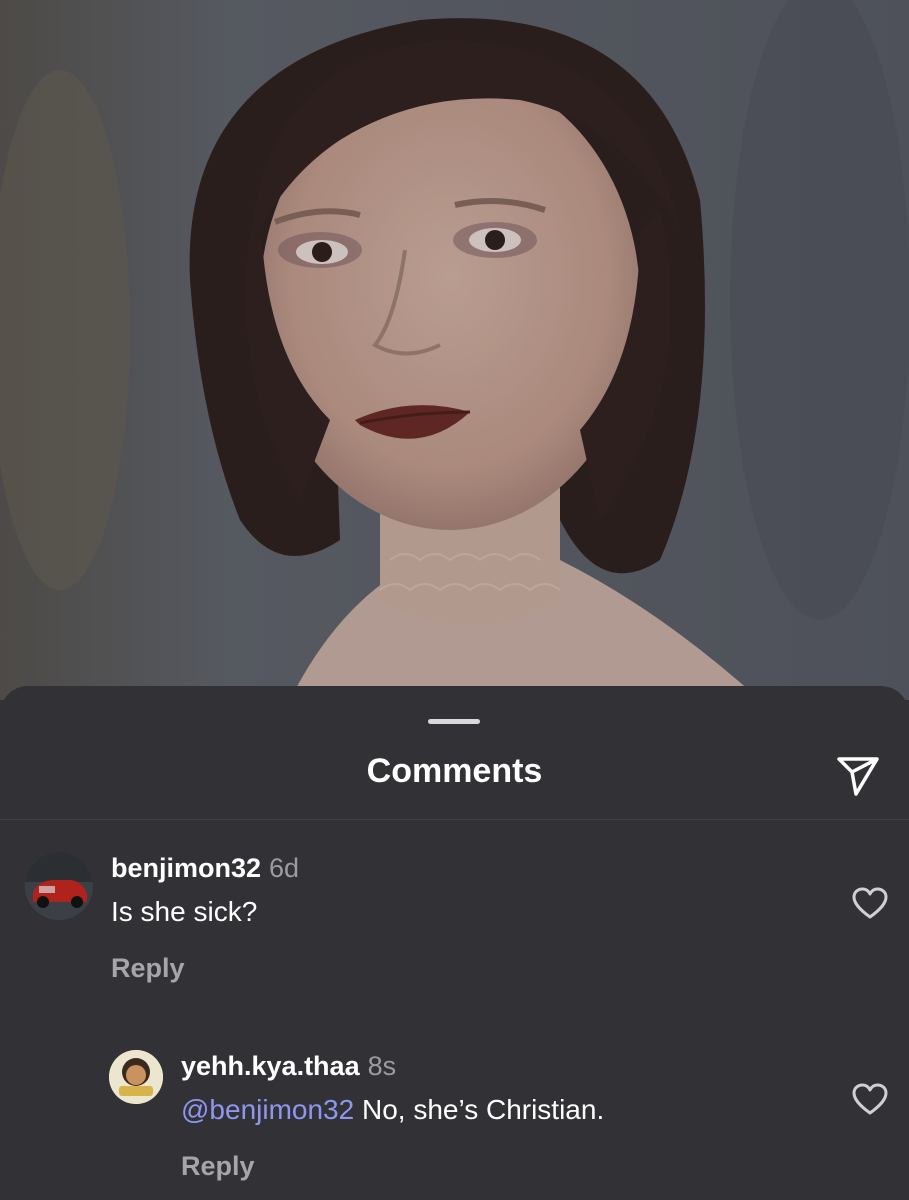 Image resolution: width=909 pixels, height=1200 pixels. I want to click on comment-time: 6d, so click(284, 868).